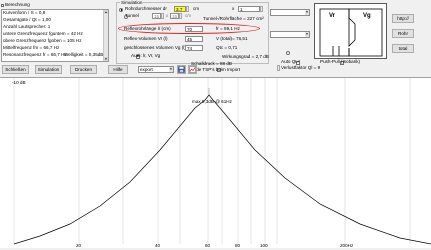 The height and width of the screenshot is (250, 431). I want to click on results-checkbox, so click(2, 5).